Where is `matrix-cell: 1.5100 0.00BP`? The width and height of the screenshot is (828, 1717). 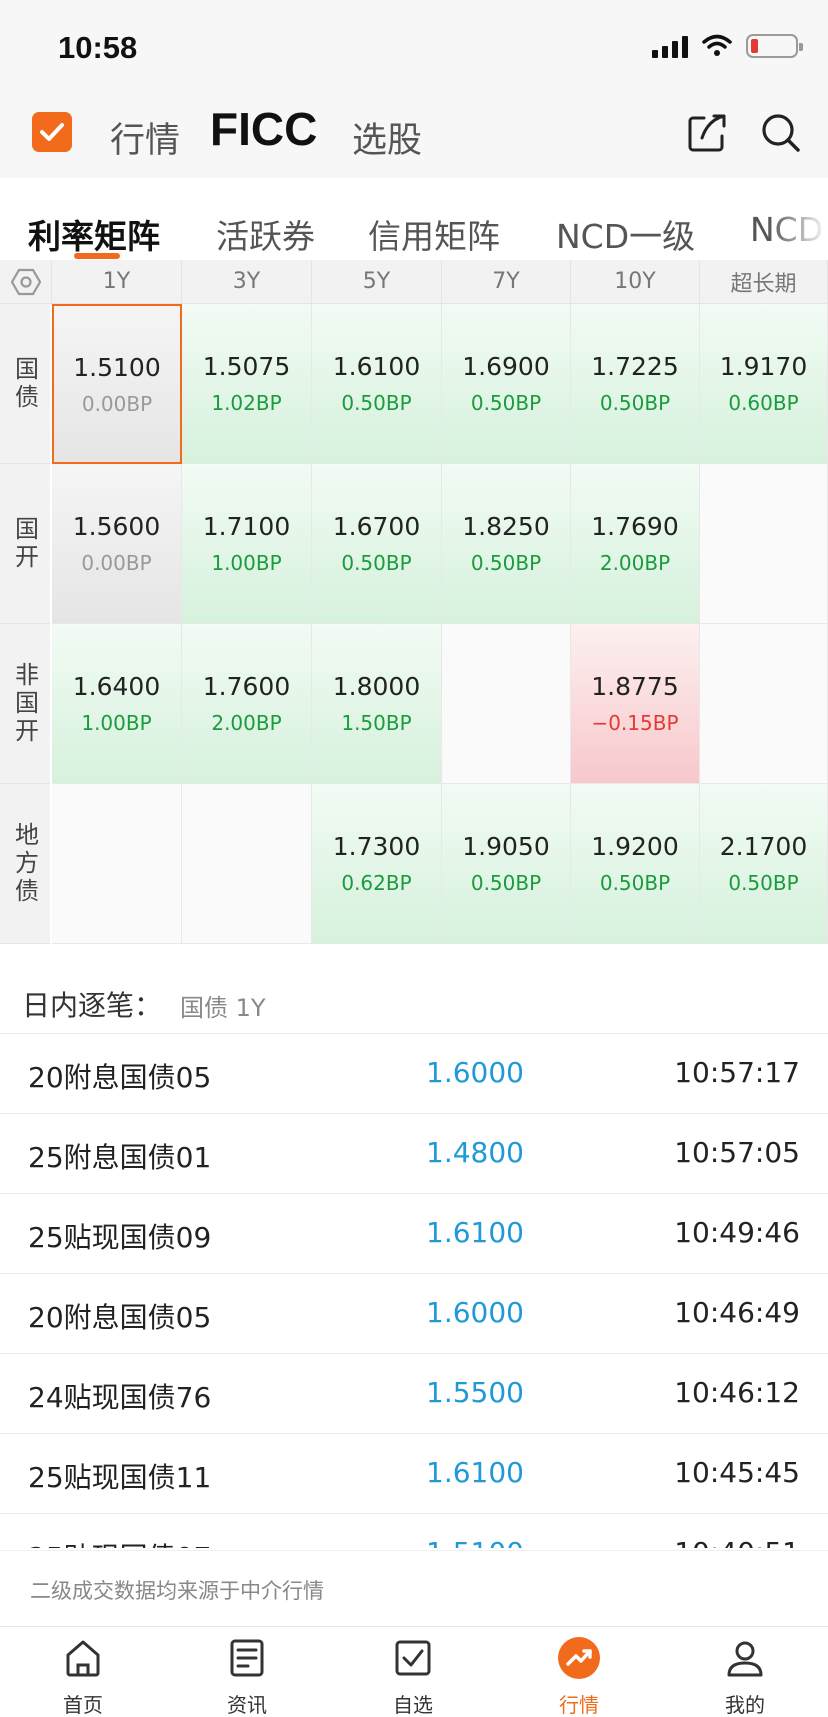 matrix-cell: 1.5100 0.00BP is located at coordinates (117, 384).